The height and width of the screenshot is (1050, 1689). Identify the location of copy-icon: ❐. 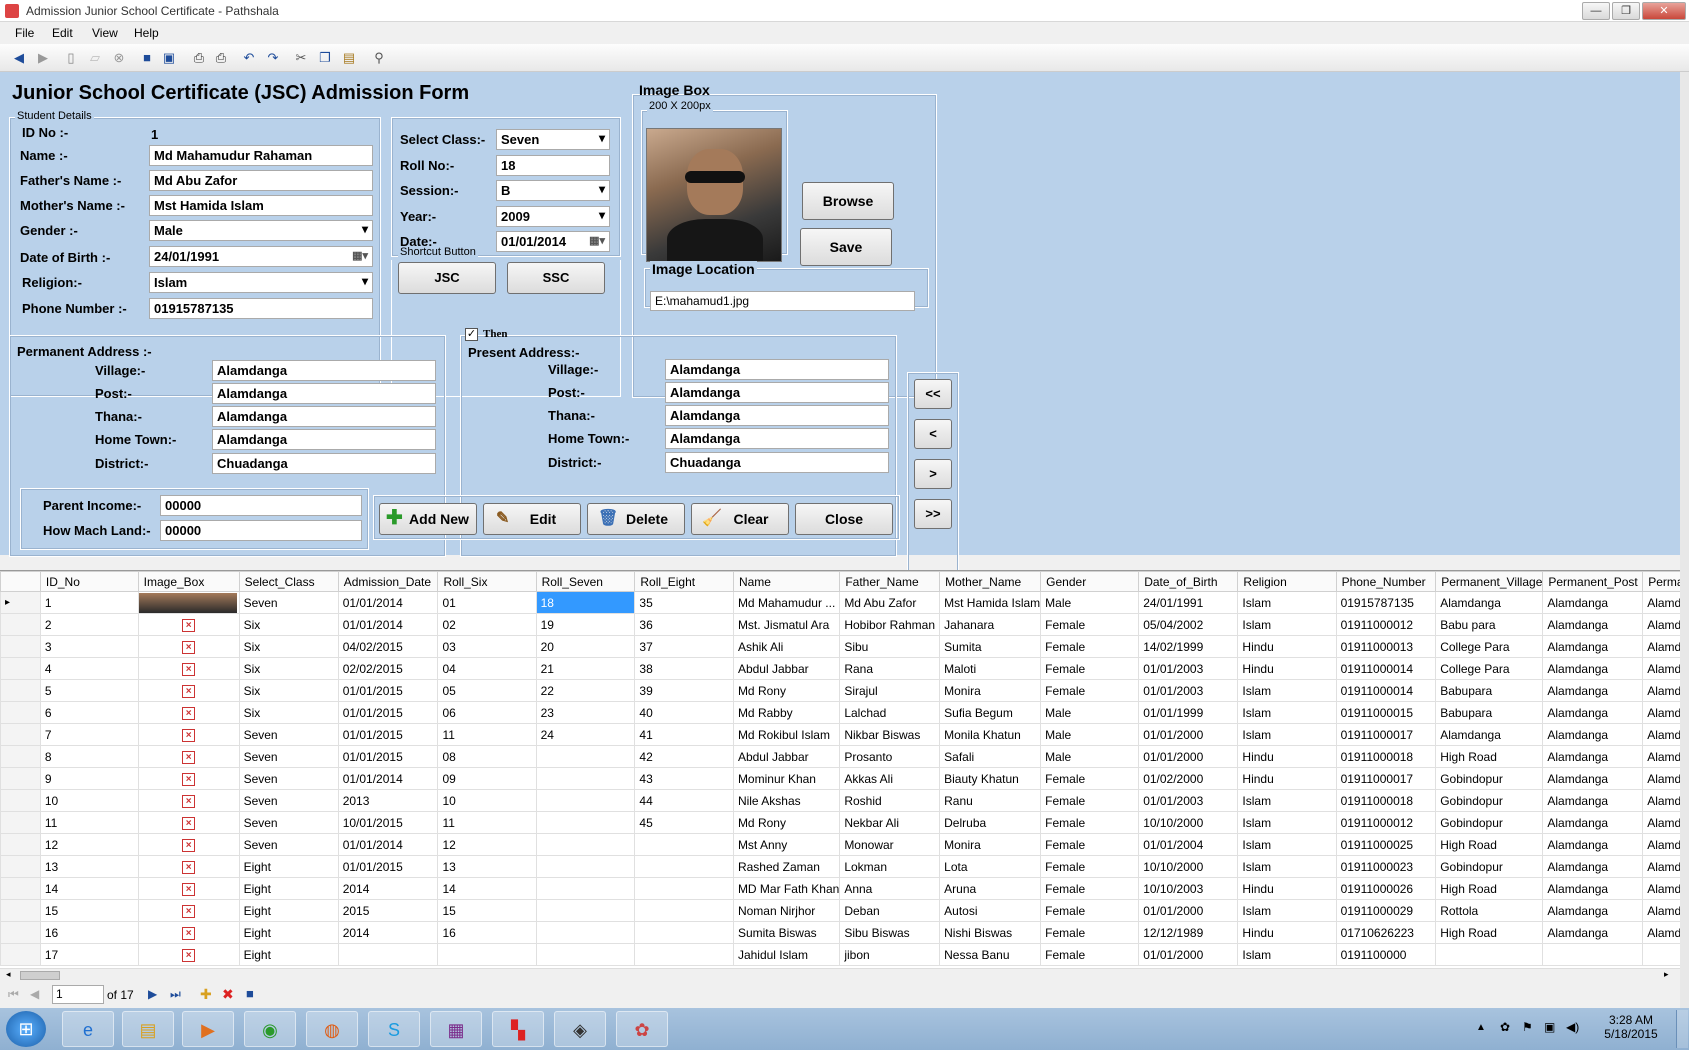
(325, 58).